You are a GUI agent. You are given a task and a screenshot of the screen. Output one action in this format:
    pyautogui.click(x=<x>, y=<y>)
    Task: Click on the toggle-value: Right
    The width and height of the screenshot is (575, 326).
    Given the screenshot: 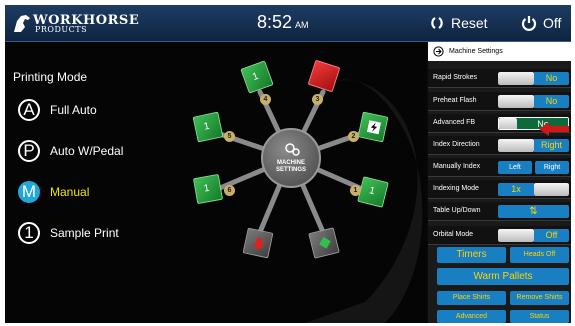 What is the action you would take?
    pyautogui.click(x=551, y=145)
    